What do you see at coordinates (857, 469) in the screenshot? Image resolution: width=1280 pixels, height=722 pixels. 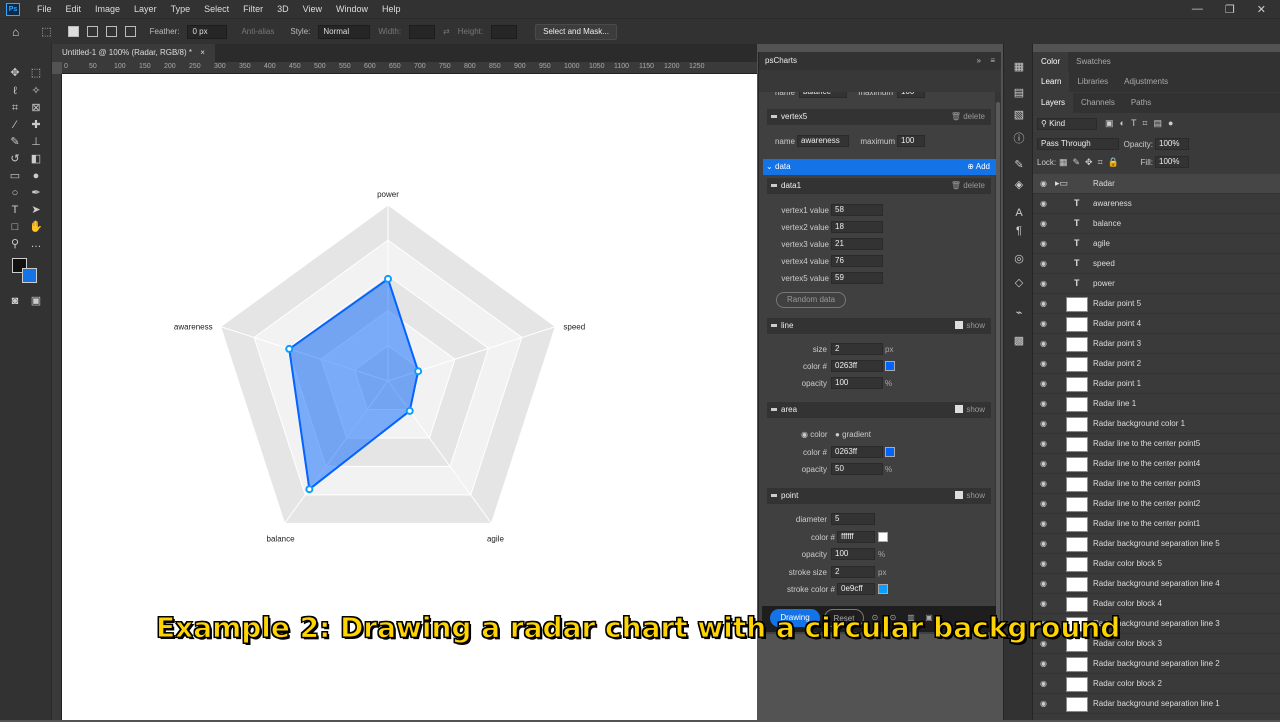 I see `area-opacity-input: 50` at bounding box center [857, 469].